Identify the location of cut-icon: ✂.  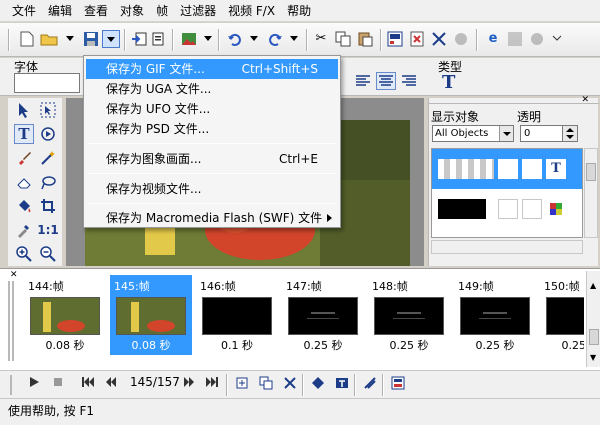
(321, 39).